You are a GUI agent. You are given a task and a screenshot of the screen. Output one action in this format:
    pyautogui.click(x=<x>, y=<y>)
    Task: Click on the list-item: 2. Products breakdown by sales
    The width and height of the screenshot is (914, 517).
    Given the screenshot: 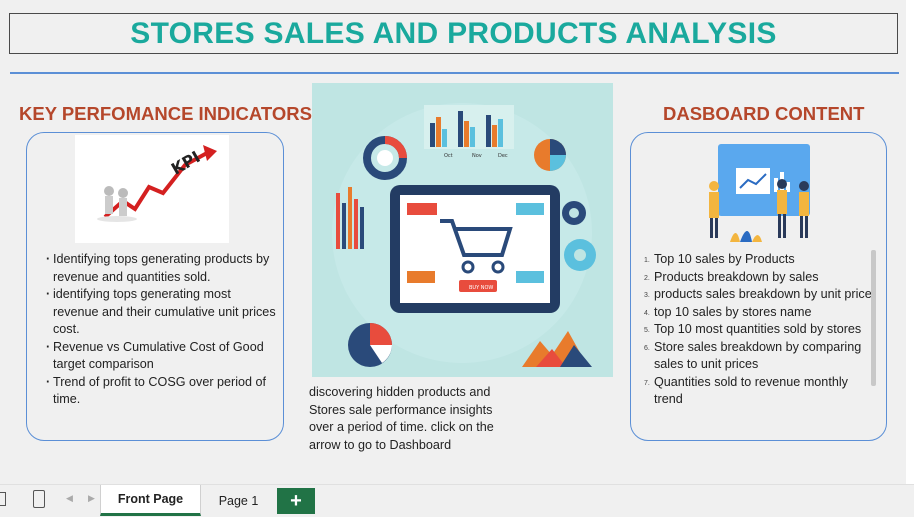 What is the action you would take?
    pyautogui.click(x=731, y=276)
    